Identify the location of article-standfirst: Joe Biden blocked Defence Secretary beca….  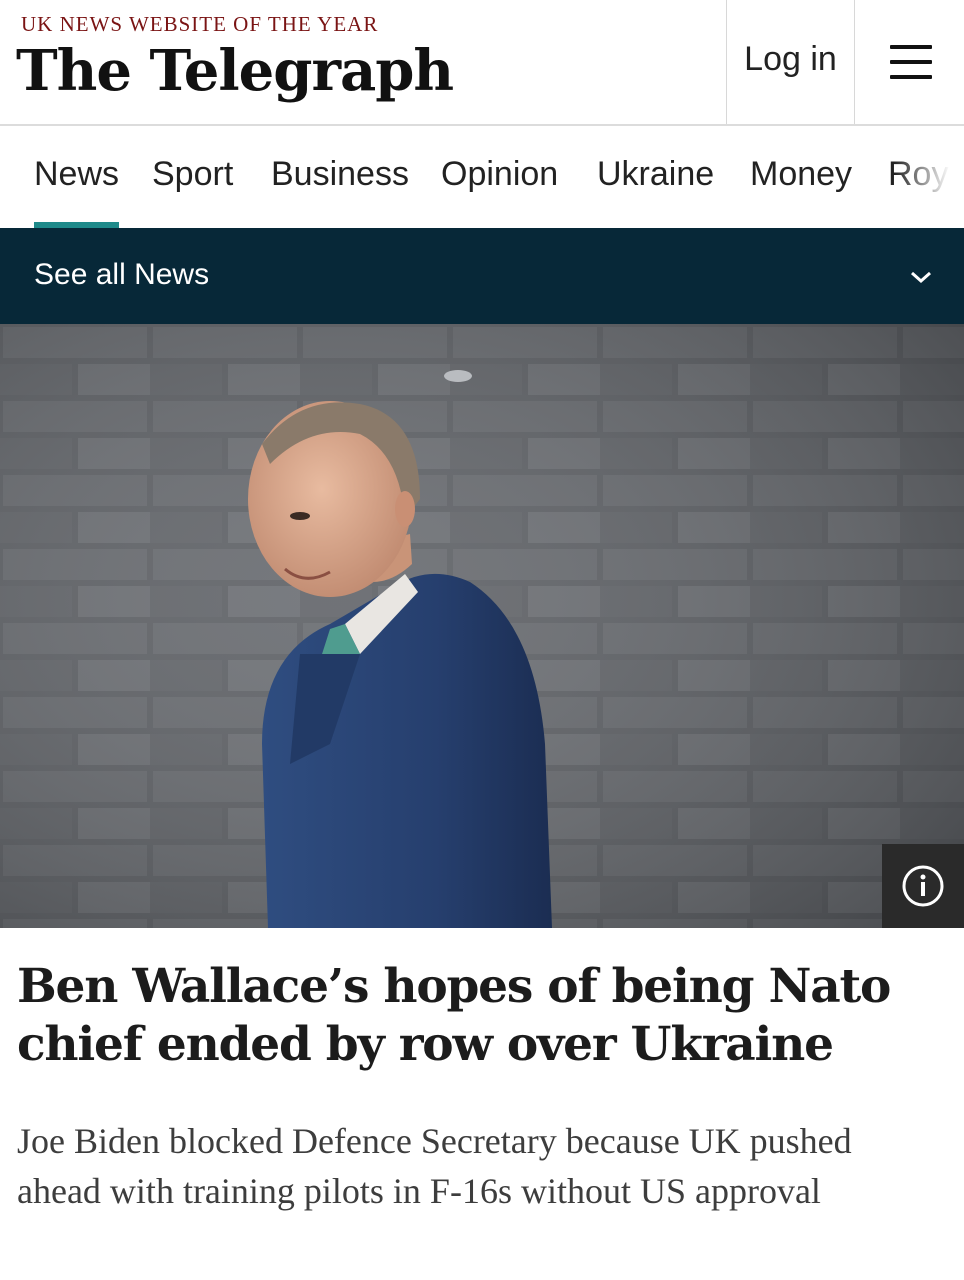
(434, 1166).